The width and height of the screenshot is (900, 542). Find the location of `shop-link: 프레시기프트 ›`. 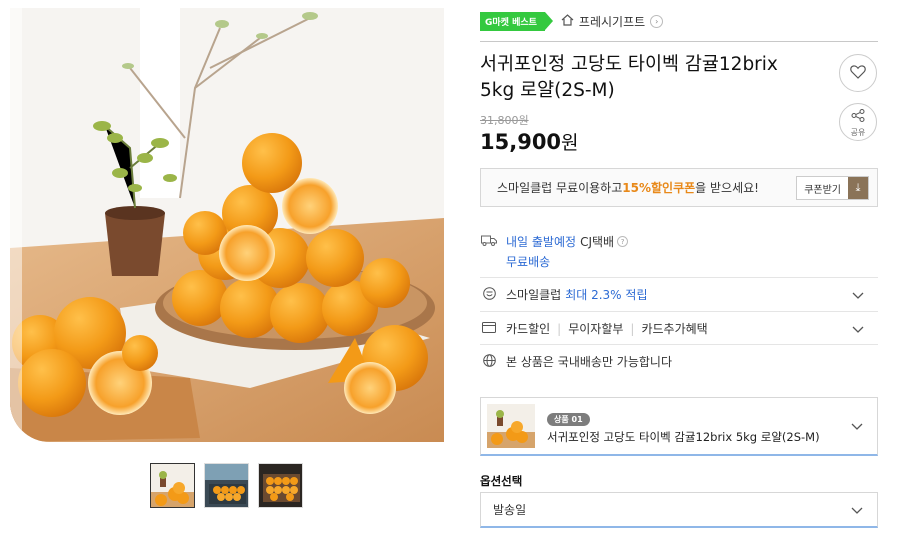

shop-link: 프레시기프트 › is located at coordinates (612, 21).